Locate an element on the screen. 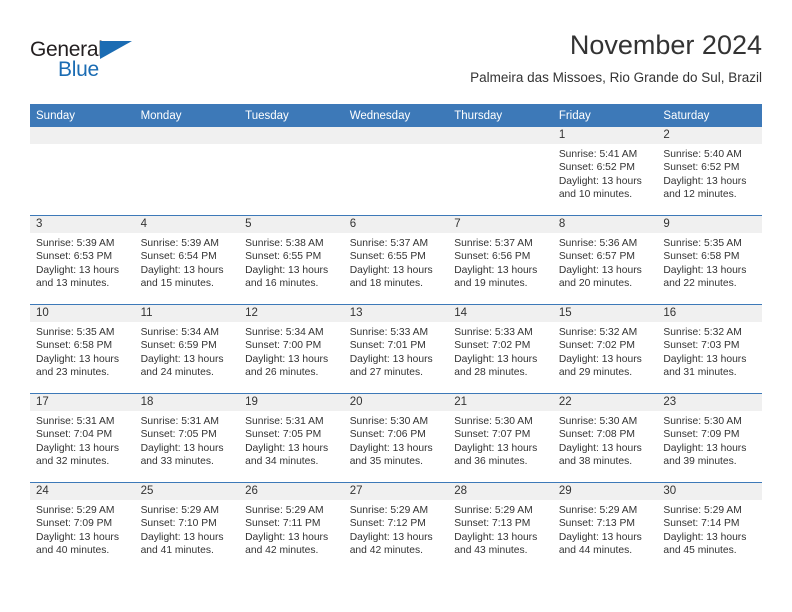 This screenshot has width=792, height=612. daylight-duration-line2: and 34 minutes. is located at coordinates (282, 462).